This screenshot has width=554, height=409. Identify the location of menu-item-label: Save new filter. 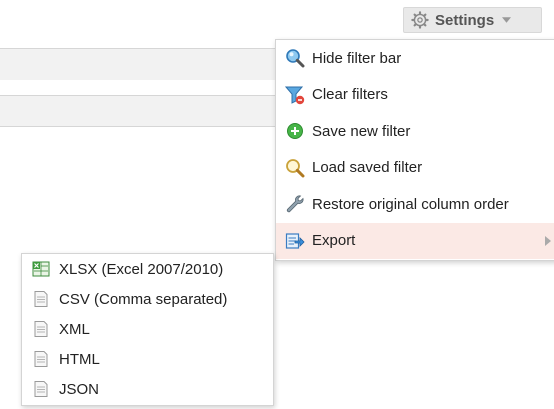
(361, 131).